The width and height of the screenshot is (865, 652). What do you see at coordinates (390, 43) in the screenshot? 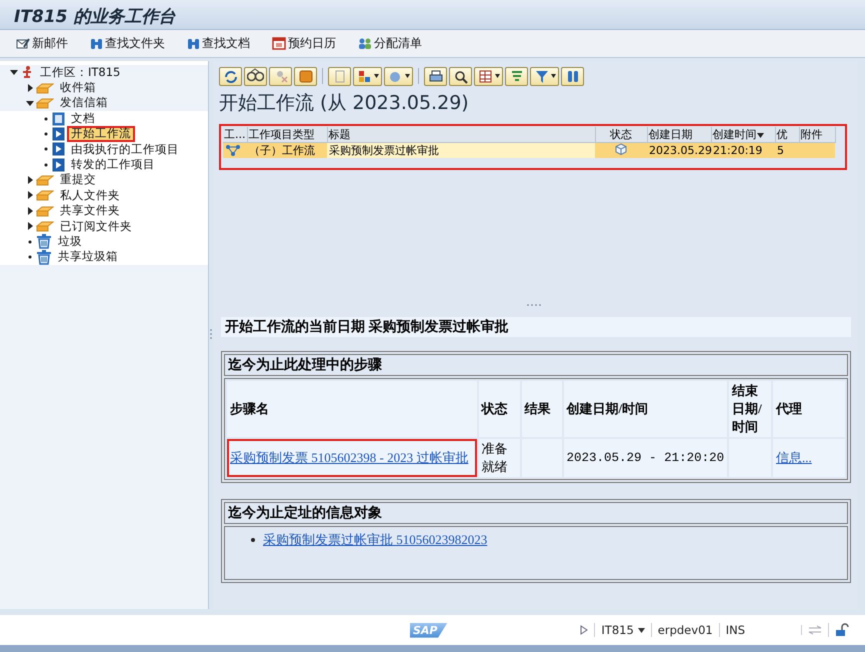
I see `toolbar-button: 分配清单` at bounding box center [390, 43].